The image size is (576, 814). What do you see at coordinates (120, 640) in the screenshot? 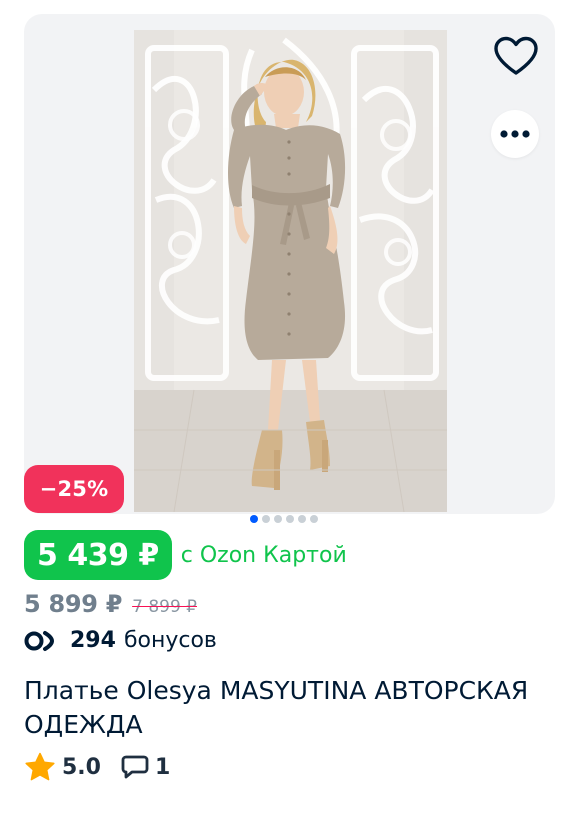
I see `bonus-row: 294 бонусов` at bounding box center [120, 640].